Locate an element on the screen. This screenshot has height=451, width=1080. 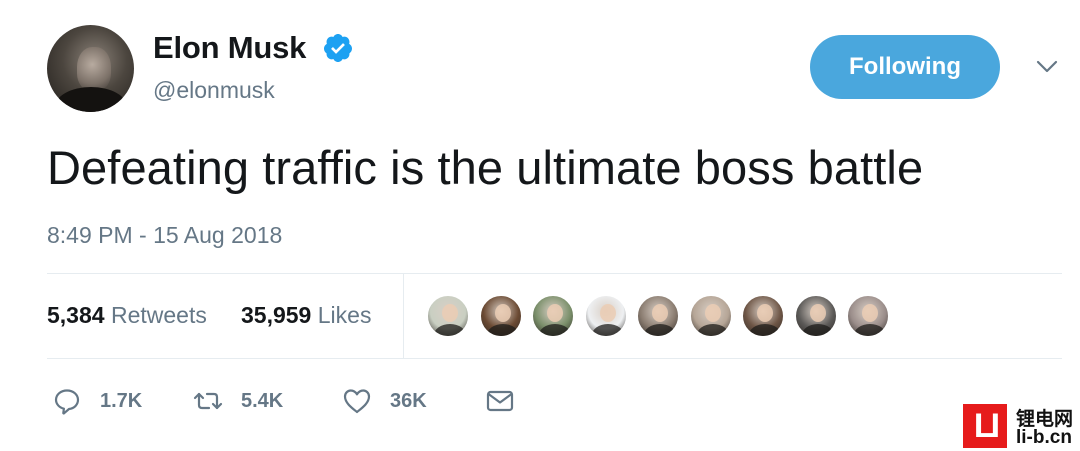
divider-bottom is located at coordinates (554, 358).